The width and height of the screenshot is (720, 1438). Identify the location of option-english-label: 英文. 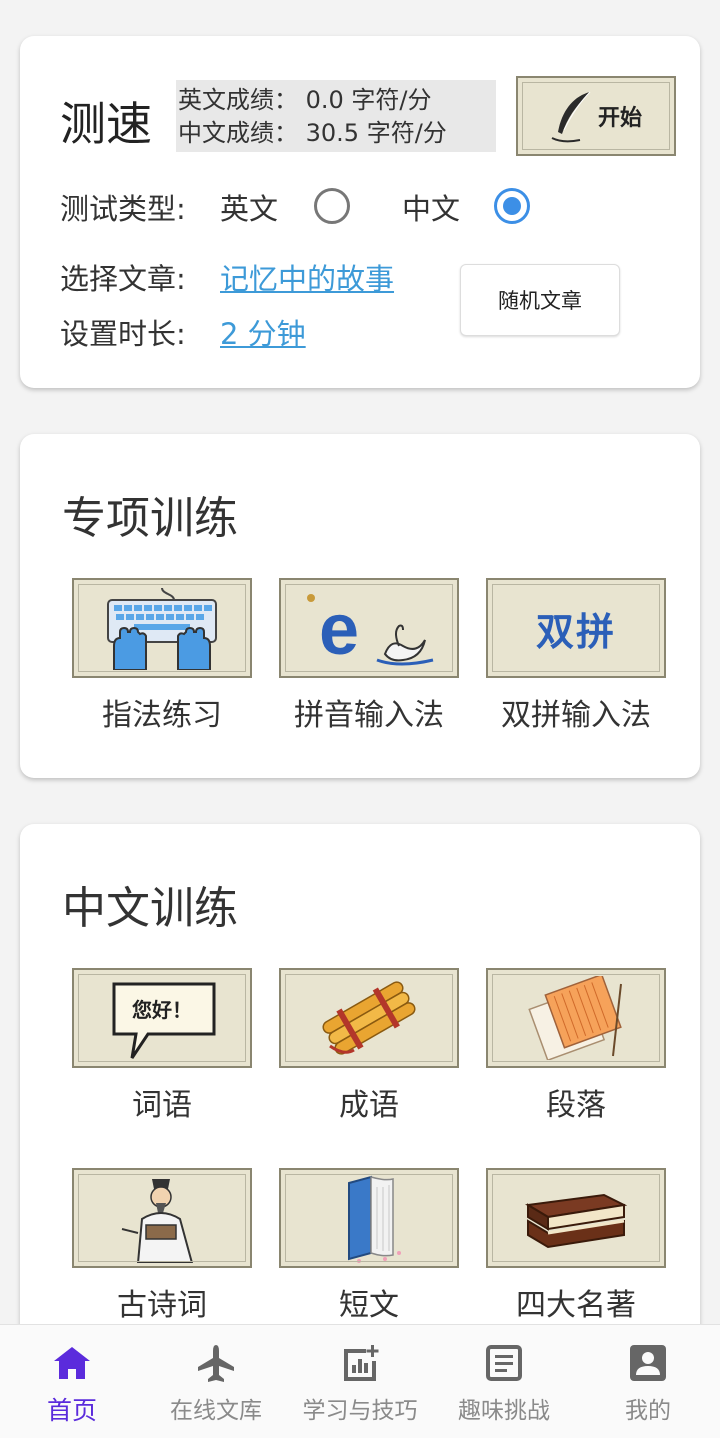
(249, 207).